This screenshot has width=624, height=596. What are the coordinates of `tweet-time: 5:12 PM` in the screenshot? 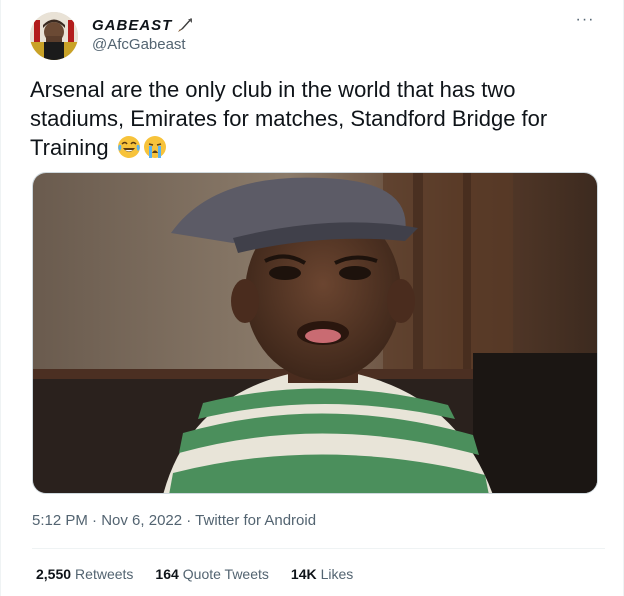 It's located at (60, 520).